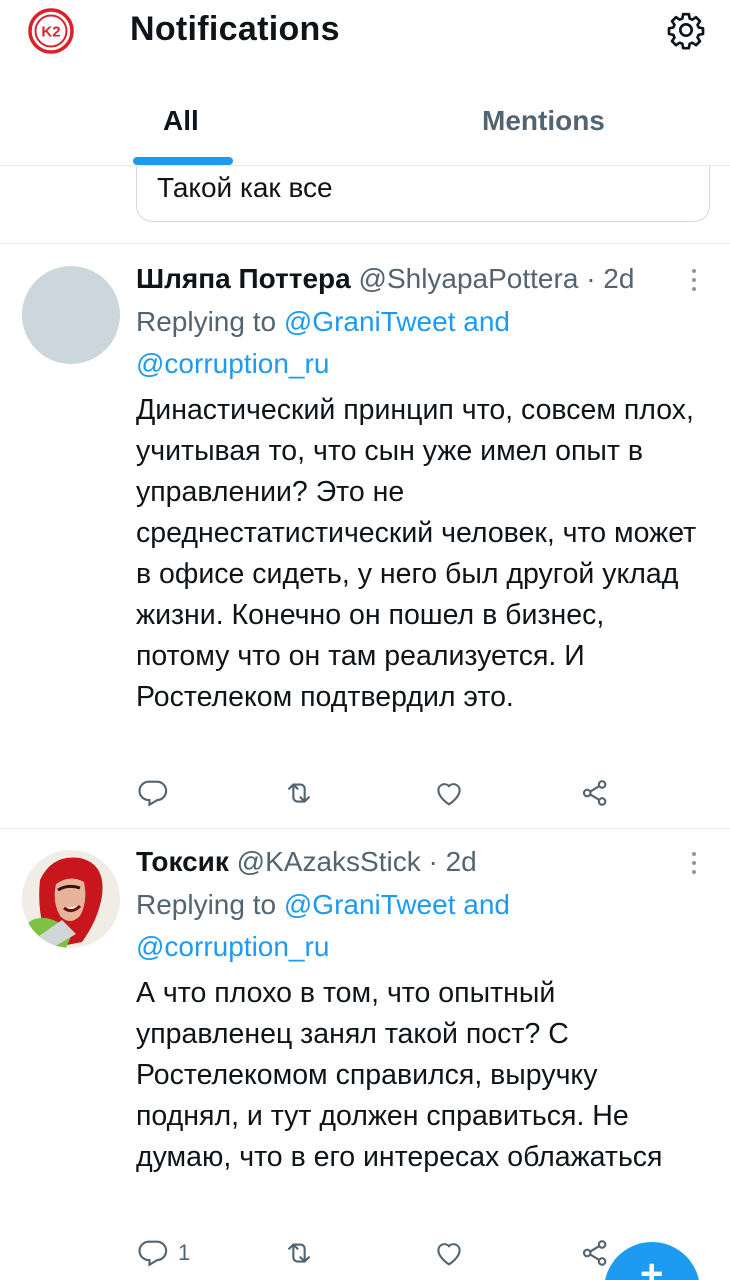 This screenshot has height=1280, width=730. I want to click on author-handle: @KAzaksStick, so click(329, 861).